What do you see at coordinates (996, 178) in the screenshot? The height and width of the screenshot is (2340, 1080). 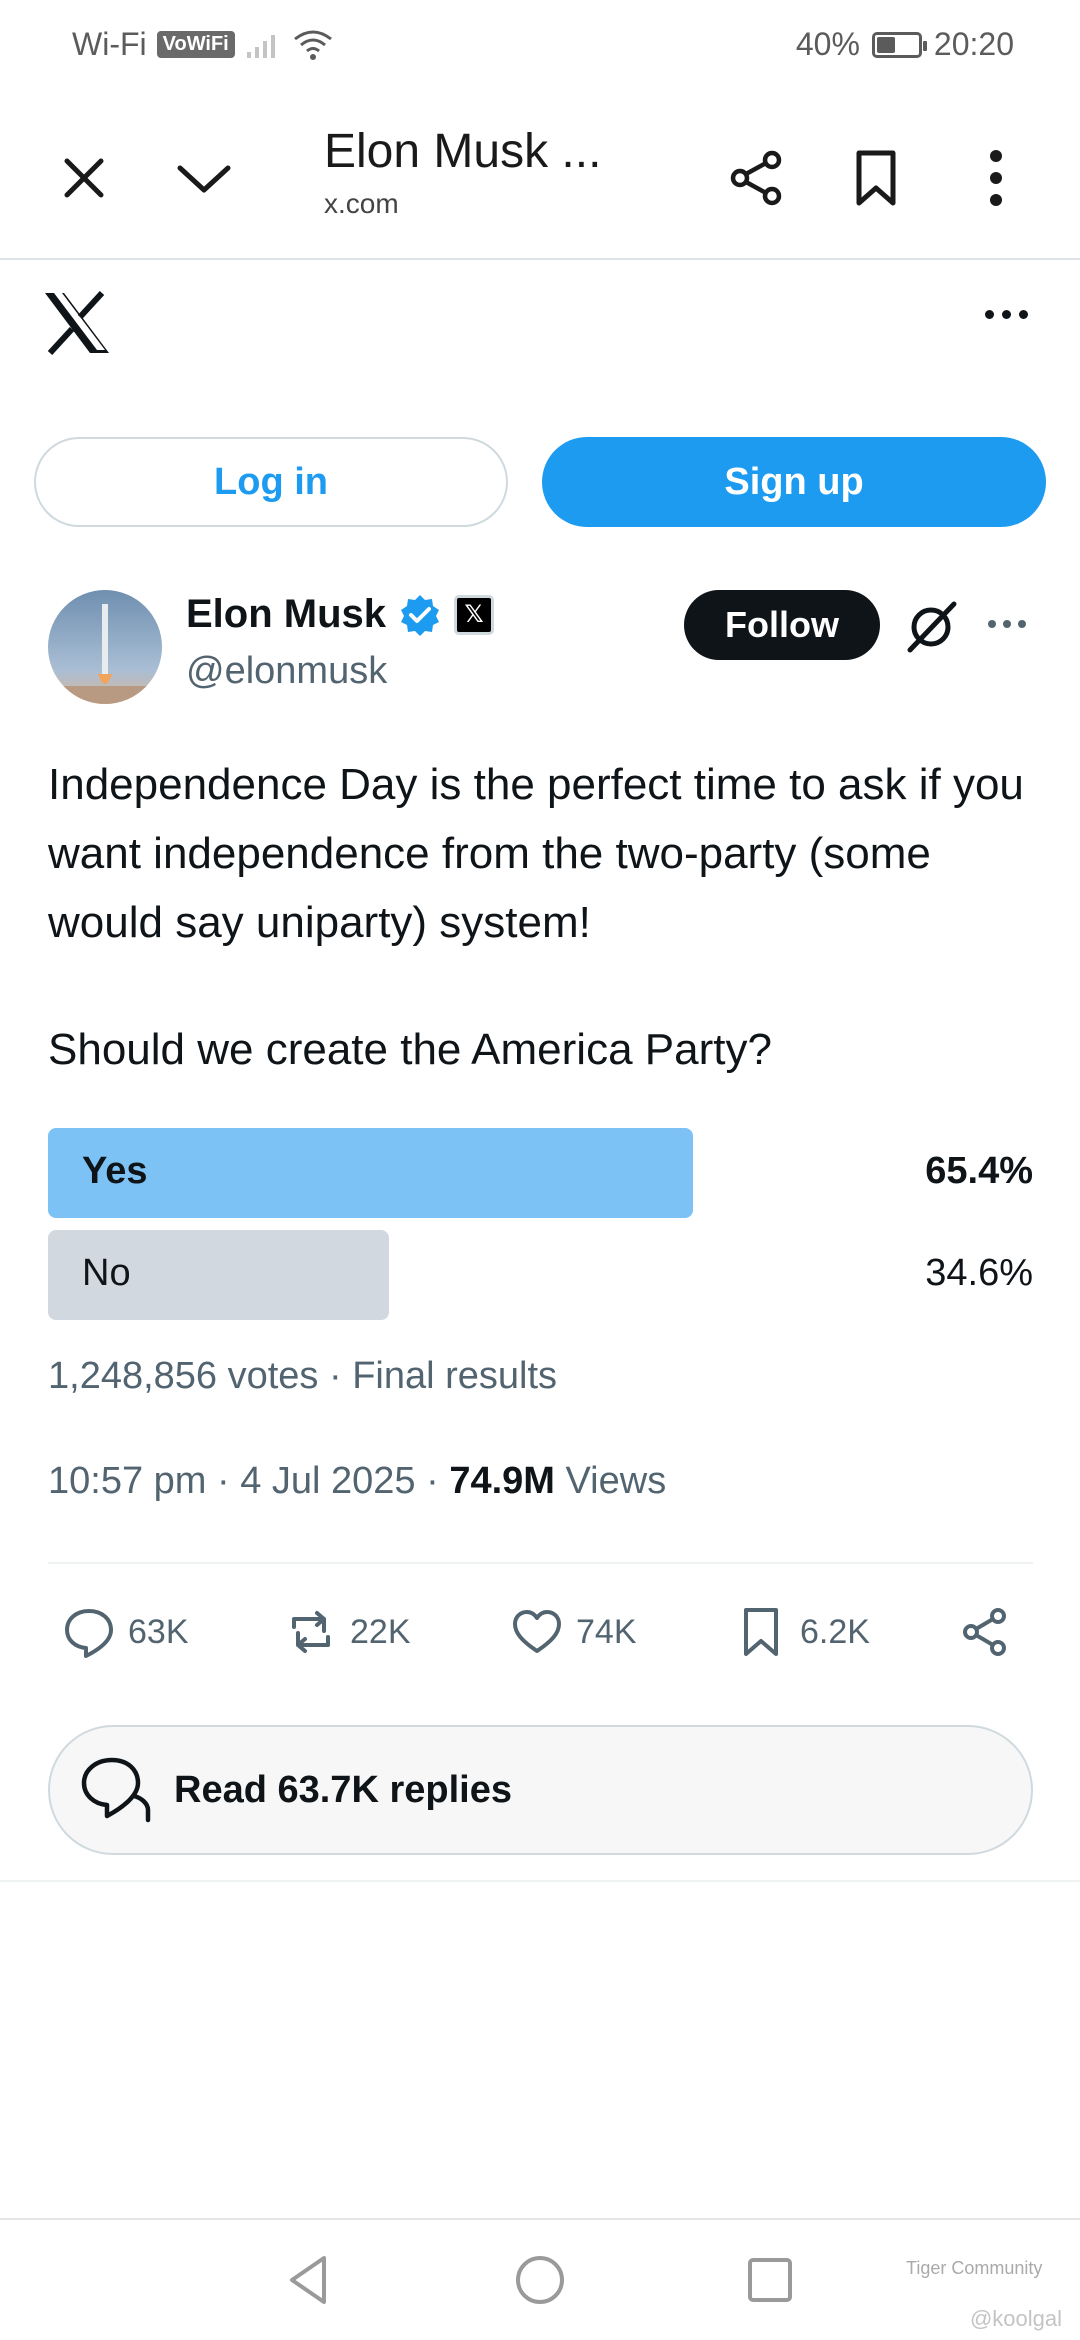 I see `more-vertical-icon` at bounding box center [996, 178].